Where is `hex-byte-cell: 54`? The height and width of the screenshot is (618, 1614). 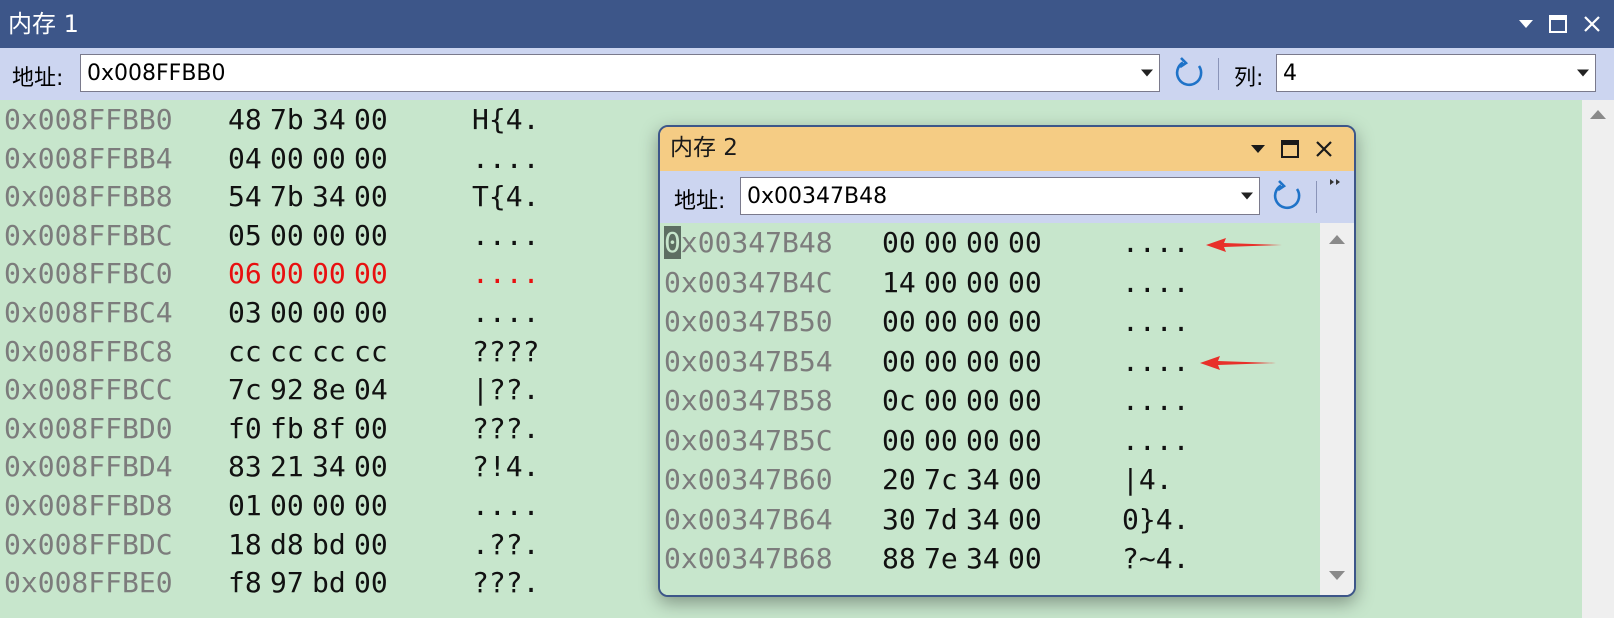 hex-byte-cell: 54 is located at coordinates (245, 197).